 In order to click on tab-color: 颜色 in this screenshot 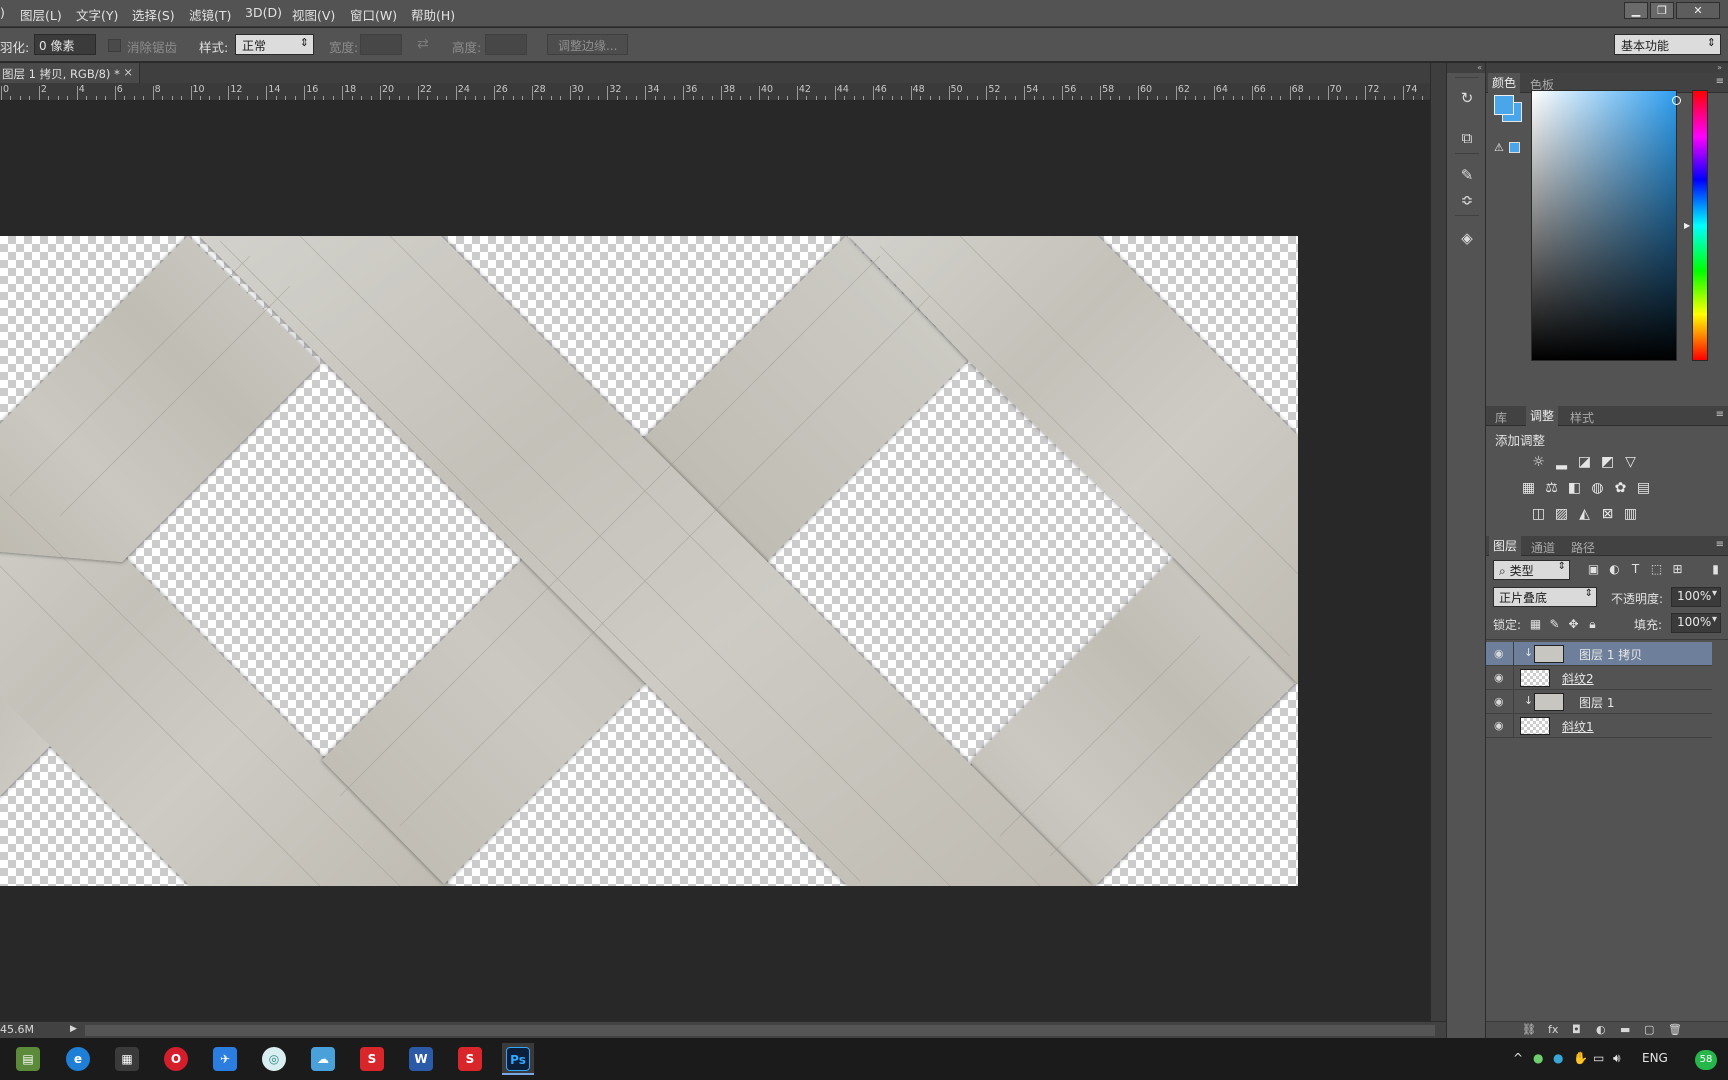, I will do `click(1504, 83)`.